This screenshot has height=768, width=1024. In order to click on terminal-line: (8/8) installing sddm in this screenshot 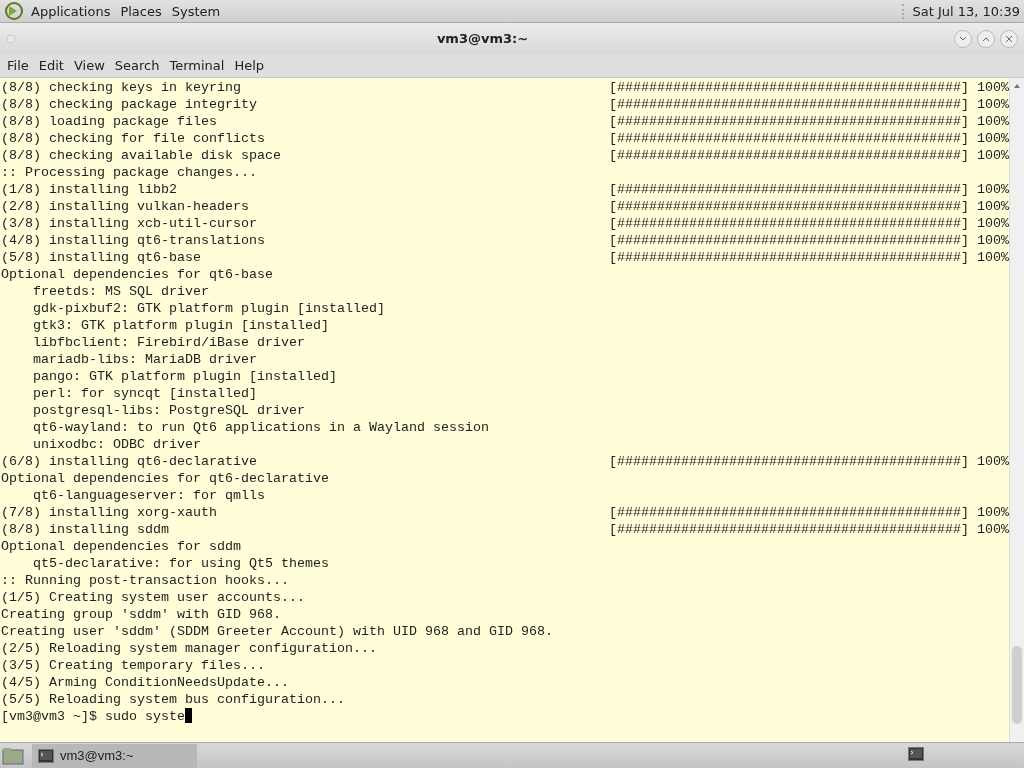, I will do `click(85, 529)`.